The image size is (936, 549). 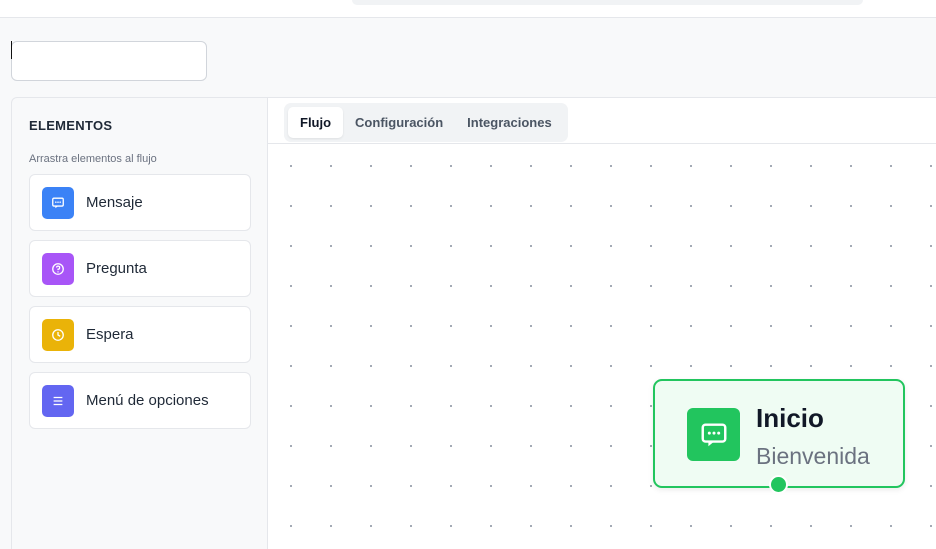 I want to click on element-pregunta: Pregunta, so click(x=140, y=268).